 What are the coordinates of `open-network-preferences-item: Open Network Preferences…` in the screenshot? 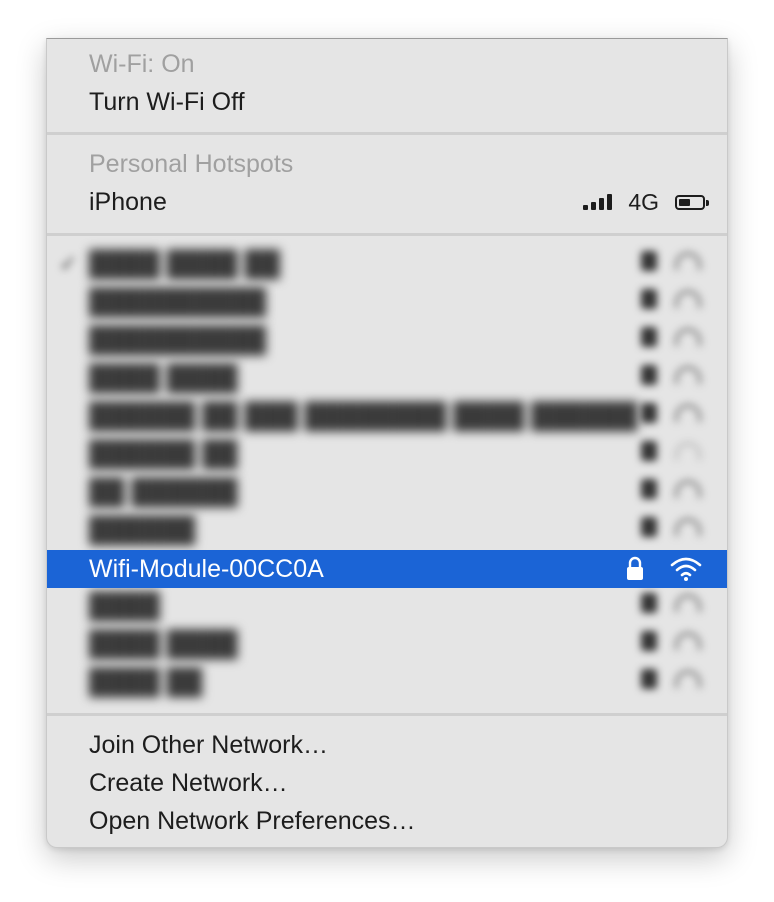 It's located at (387, 821).